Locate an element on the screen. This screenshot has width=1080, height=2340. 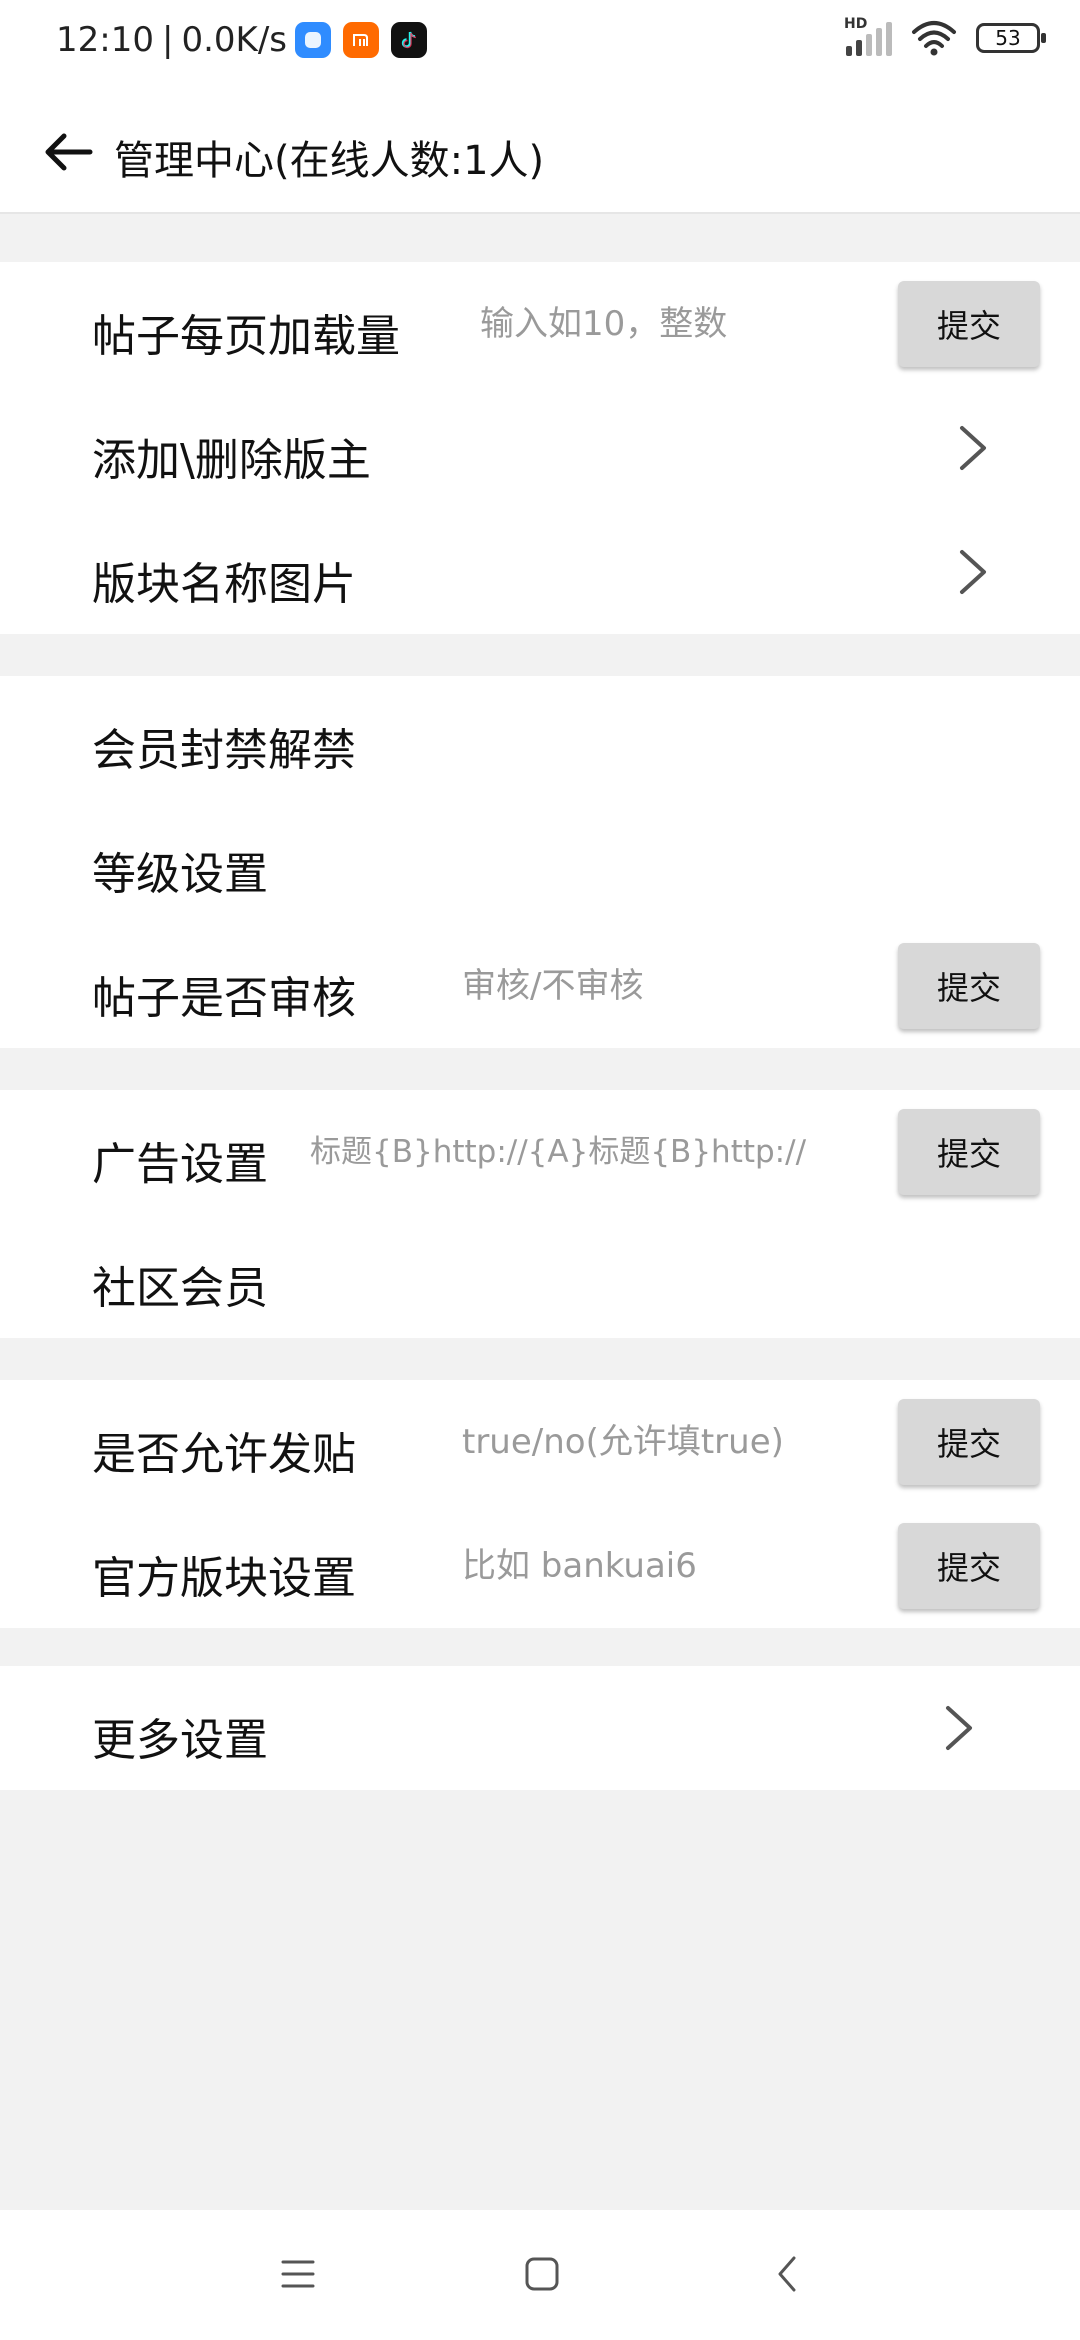
row-level-settings: 等级设置 is located at coordinates (540, 862).